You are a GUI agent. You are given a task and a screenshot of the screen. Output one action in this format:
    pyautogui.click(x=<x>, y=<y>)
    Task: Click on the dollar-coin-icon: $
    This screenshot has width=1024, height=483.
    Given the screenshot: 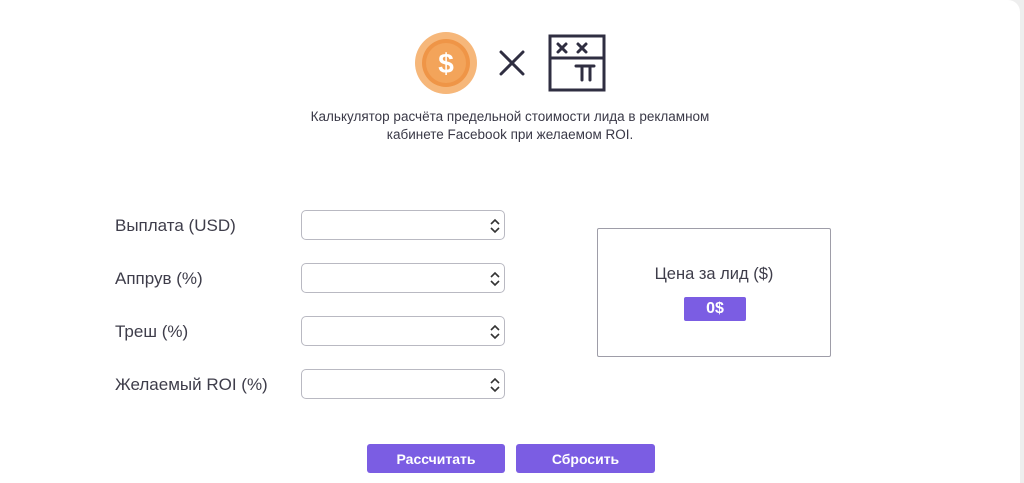 What is the action you would take?
    pyautogui.click(x=446, y=63)
    